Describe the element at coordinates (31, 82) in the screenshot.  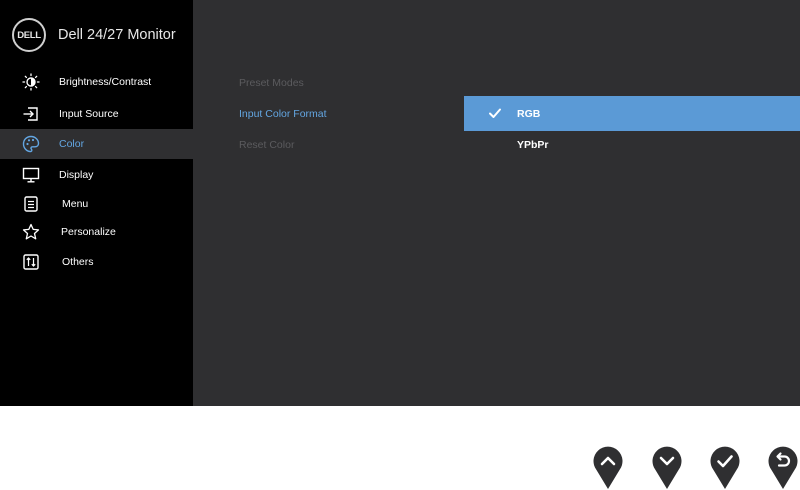
I see `brightness-icon` at that location.